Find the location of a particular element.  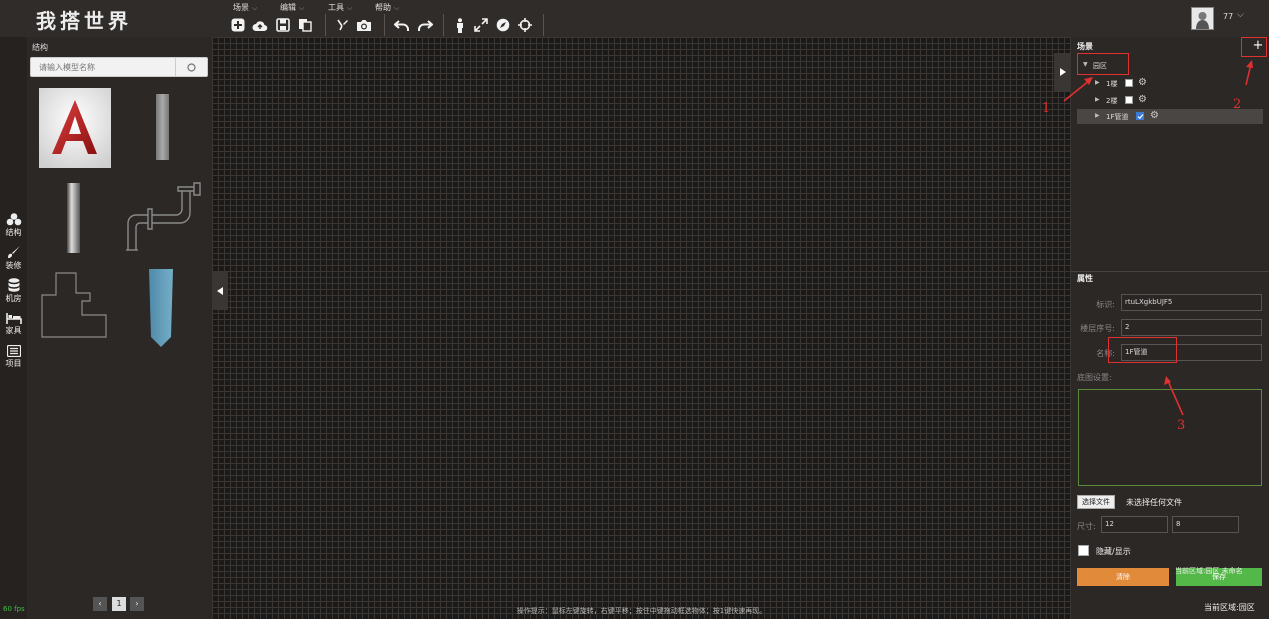

rail-item-label: 结构 is located at coordinates (13, 232).